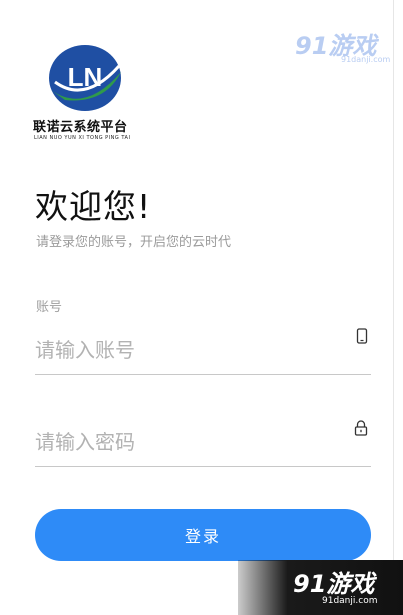 Image resolution: width=403 pixels, height=615 pixels. What do you see at coordinates (185, 350) in the screenshot?
I see `account-input` at bounding box center [185, 350].